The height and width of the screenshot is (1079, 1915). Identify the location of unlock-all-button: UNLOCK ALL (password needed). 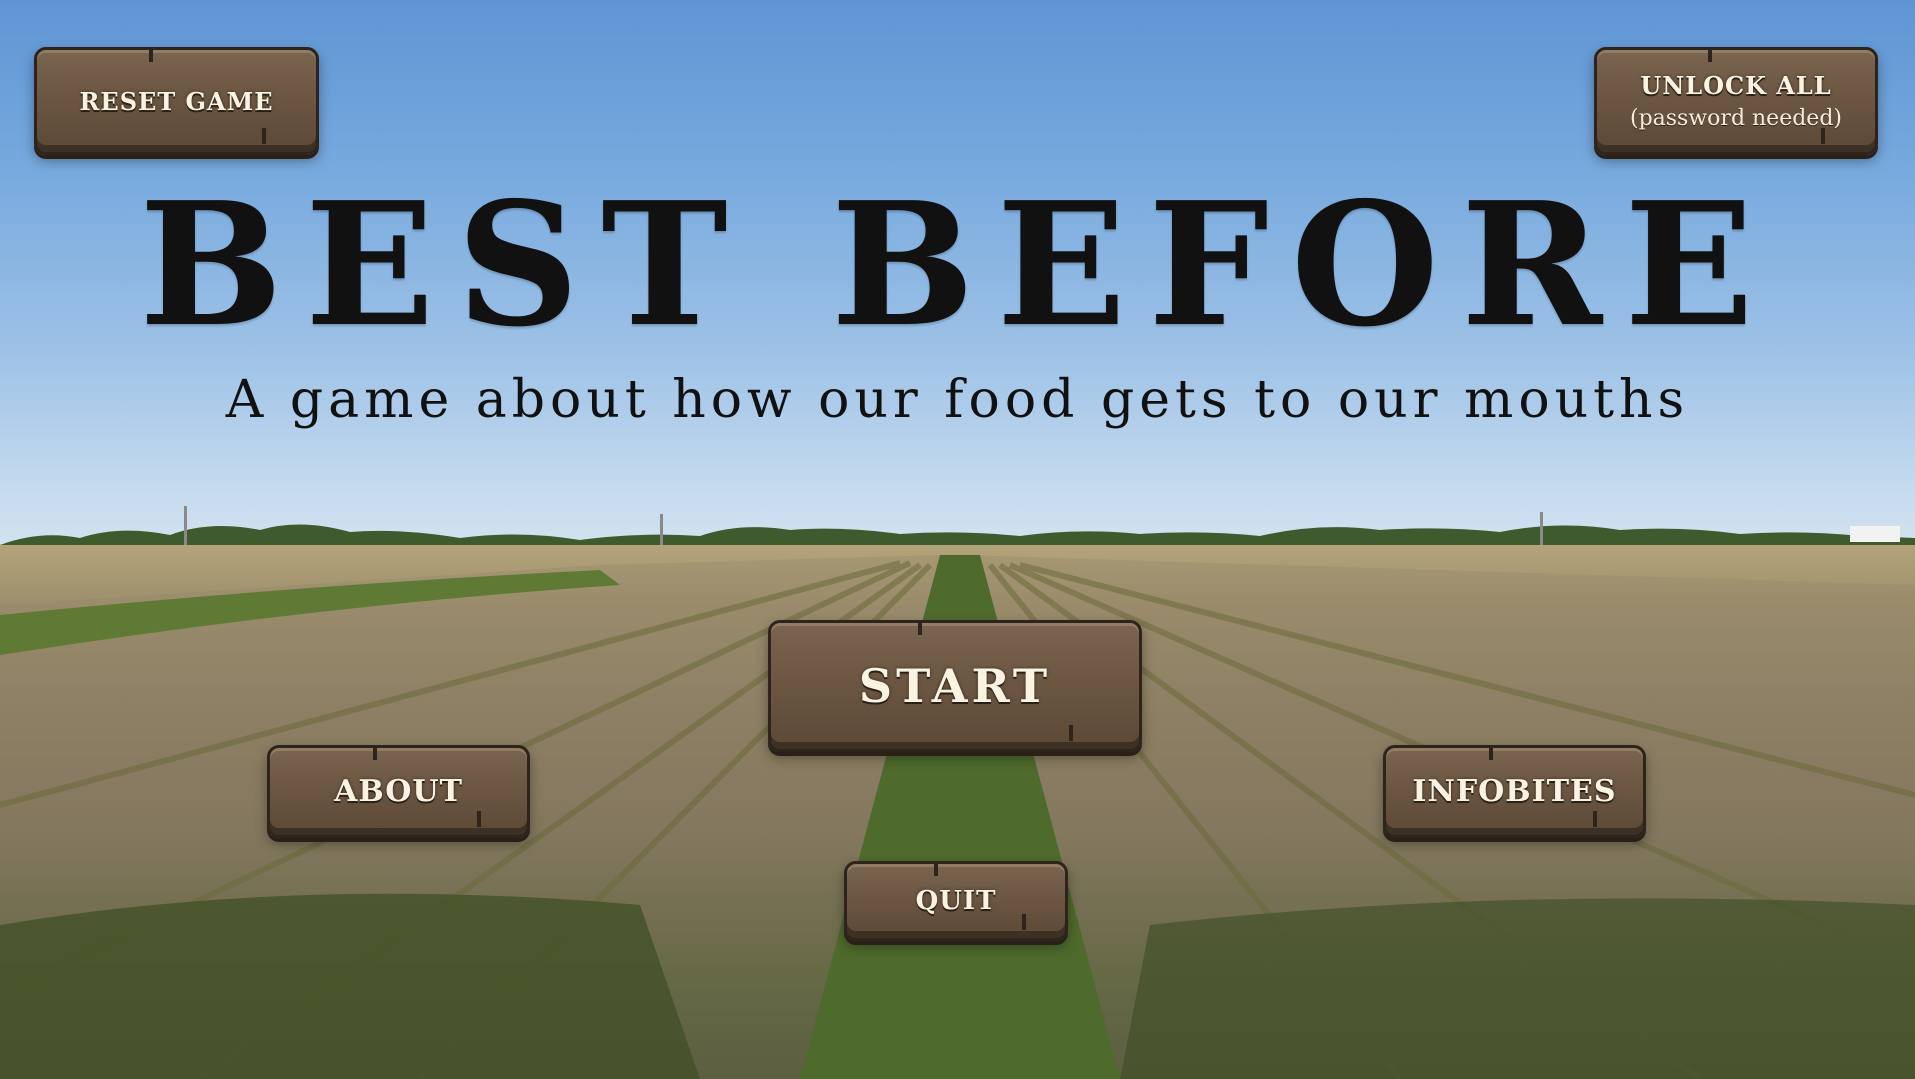
(1736, 101).